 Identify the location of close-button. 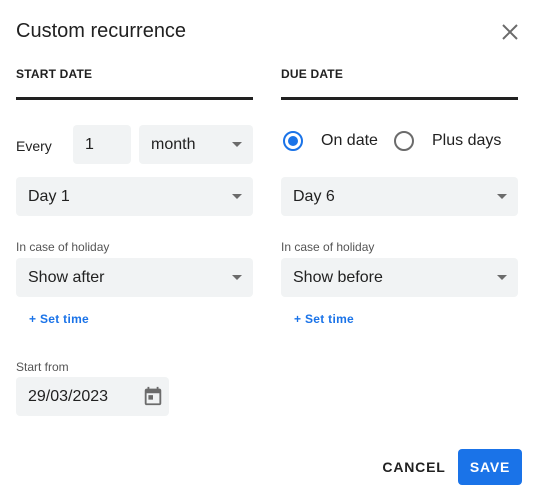
(510, 32).